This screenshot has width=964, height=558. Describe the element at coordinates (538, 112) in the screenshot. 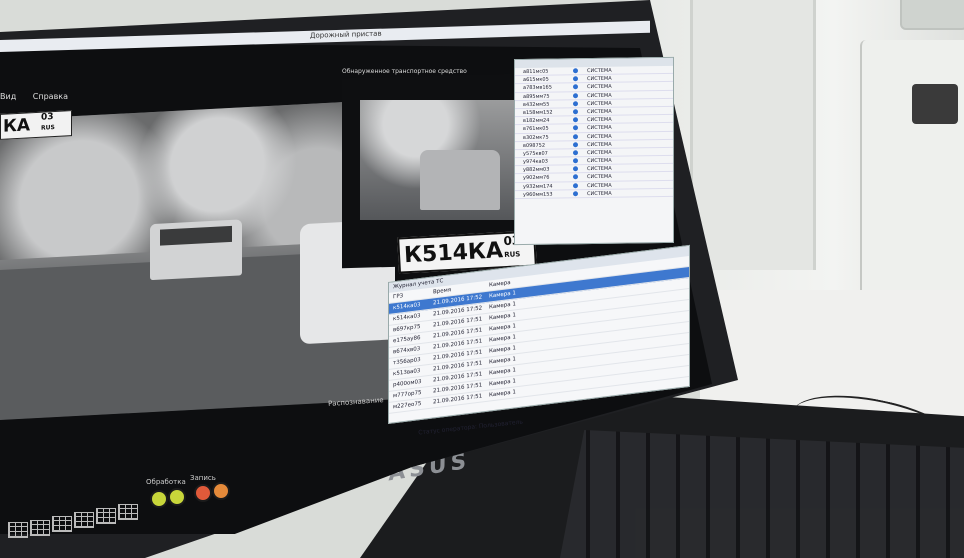

I see `list-plate: в158мм152` at that location.